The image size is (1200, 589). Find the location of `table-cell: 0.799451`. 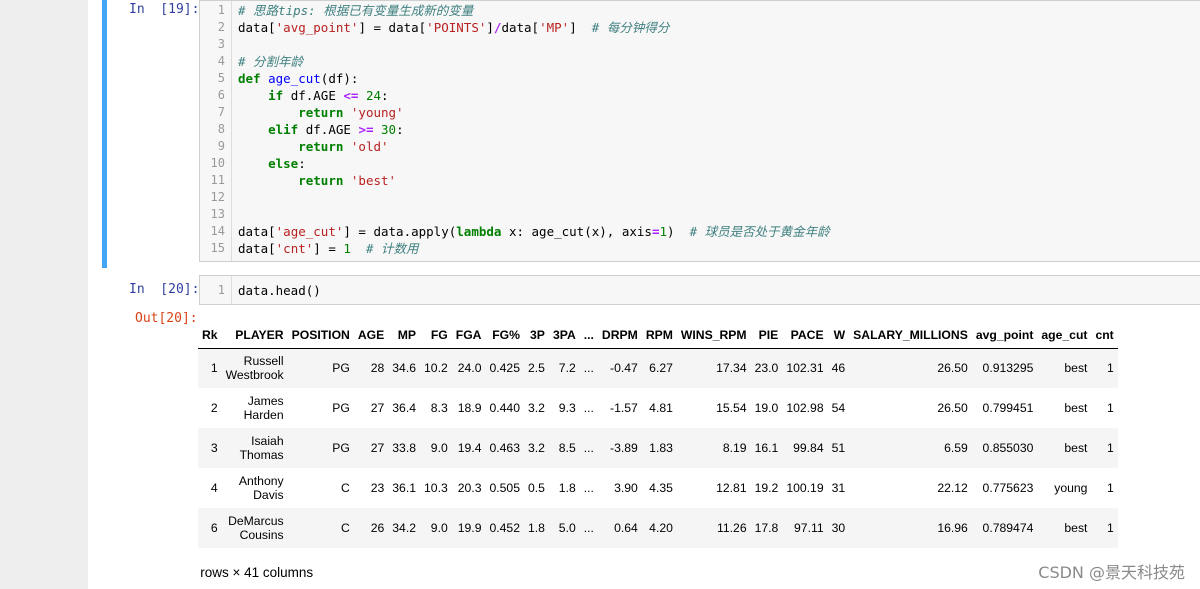

table-cell: 0.799451 is located at coordinates (1008, 408).